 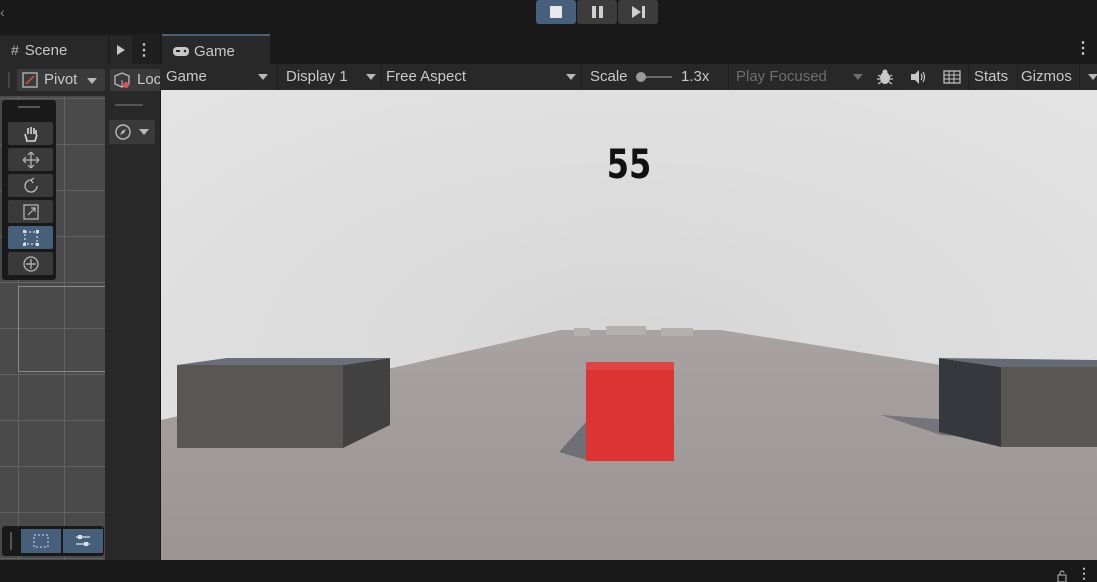 What do you see at coordinates (781, 76) in the screenshot?
I see `play-mode-label: Play Focused` at bounding box center [781, 76].